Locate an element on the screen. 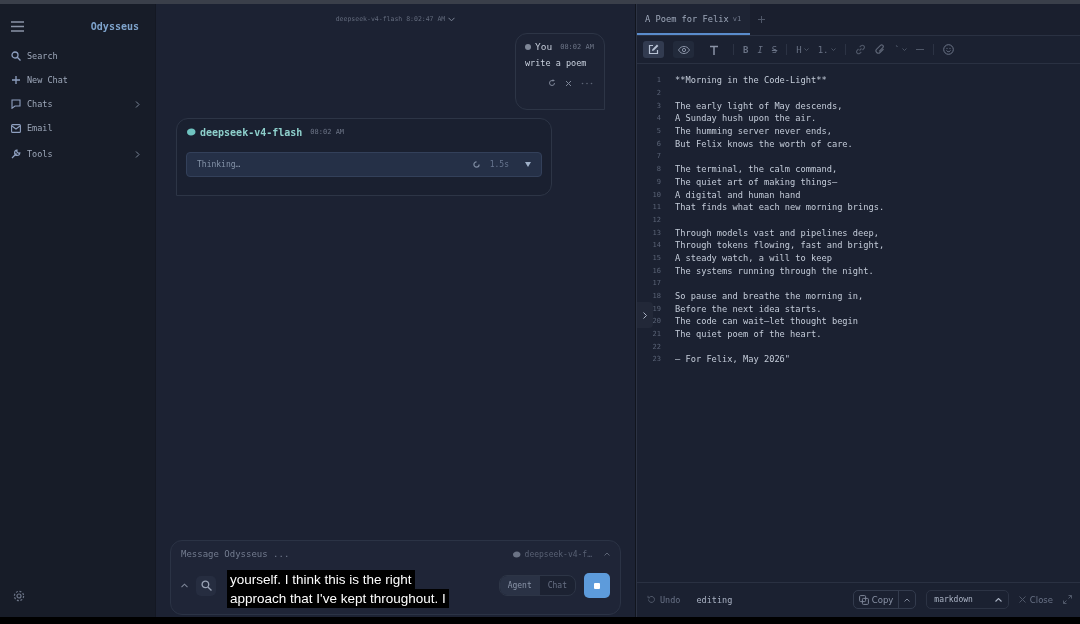 This screenshot has width=1080, height=624. thinking-duration: 1.5s is located at coordinates (499, 164).